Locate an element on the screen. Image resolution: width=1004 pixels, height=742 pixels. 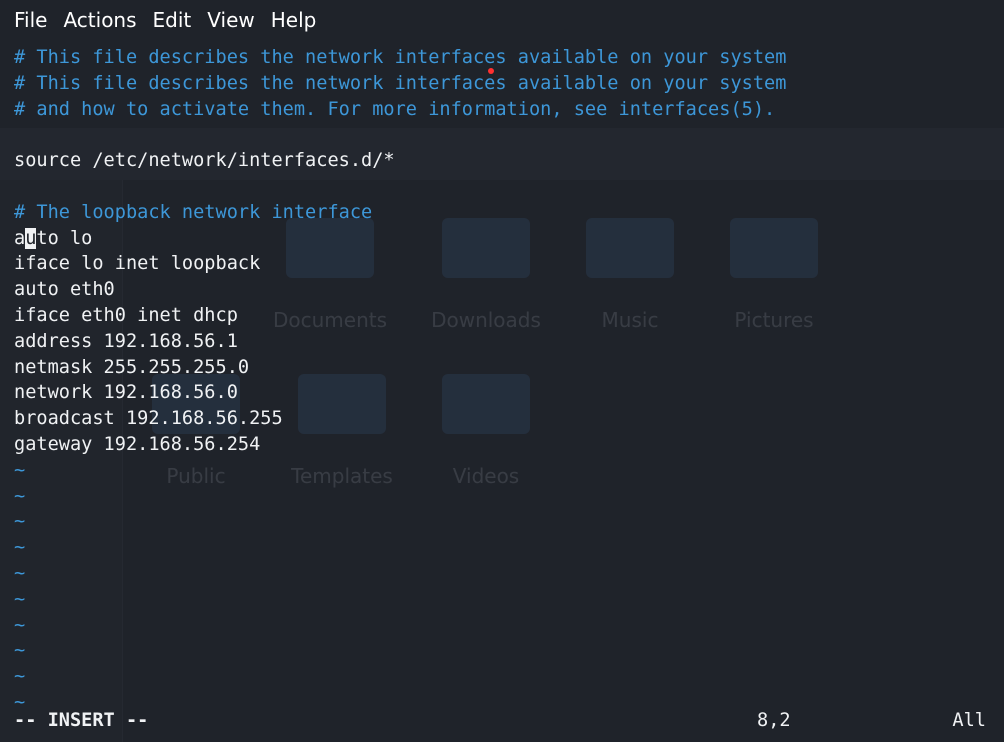
code-line: iface eth0 inet dhcp is located at coordinates (400, 316).